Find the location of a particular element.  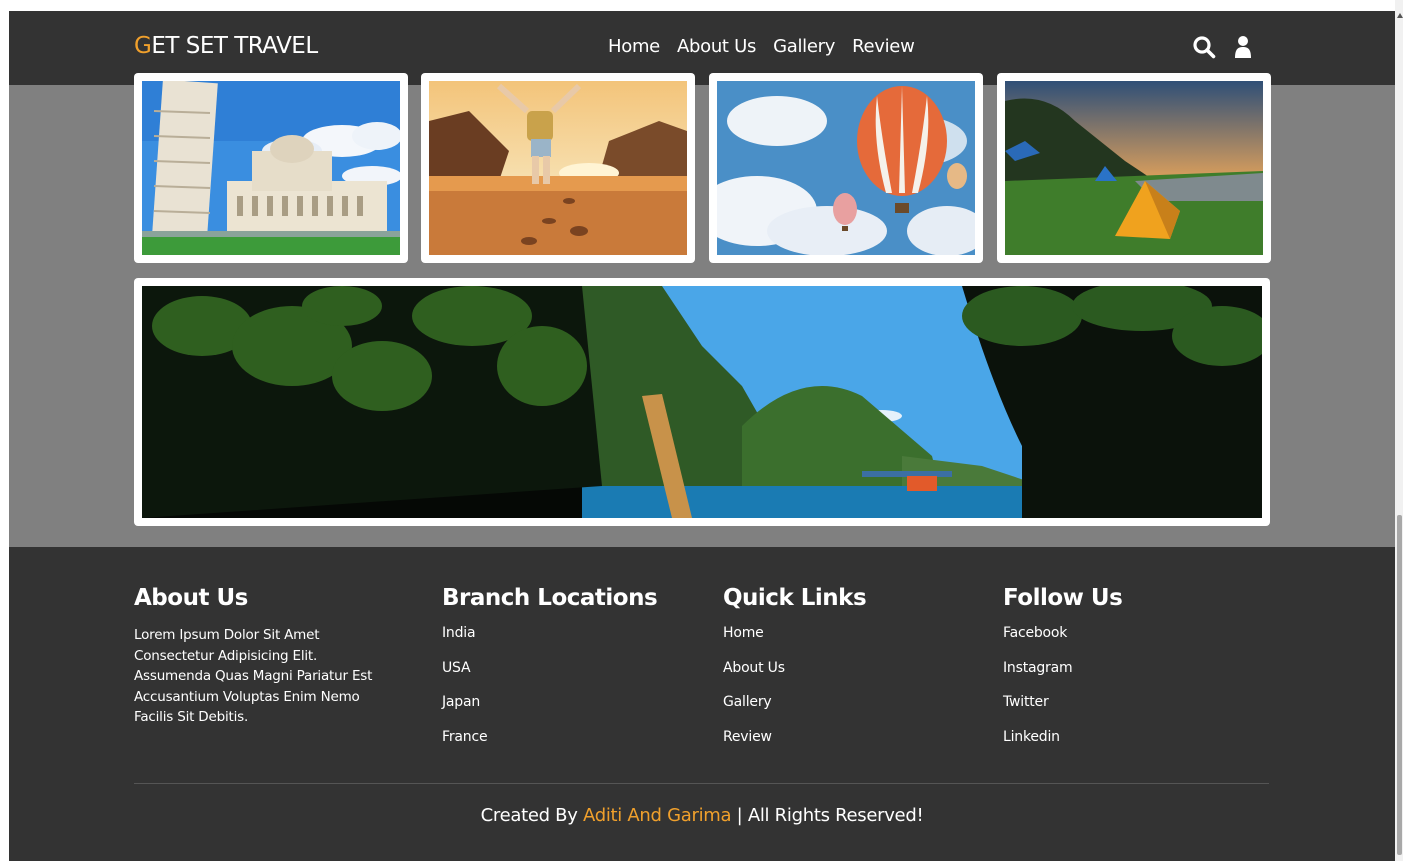

camping-tent-image is located at coordinates (1134, 168).